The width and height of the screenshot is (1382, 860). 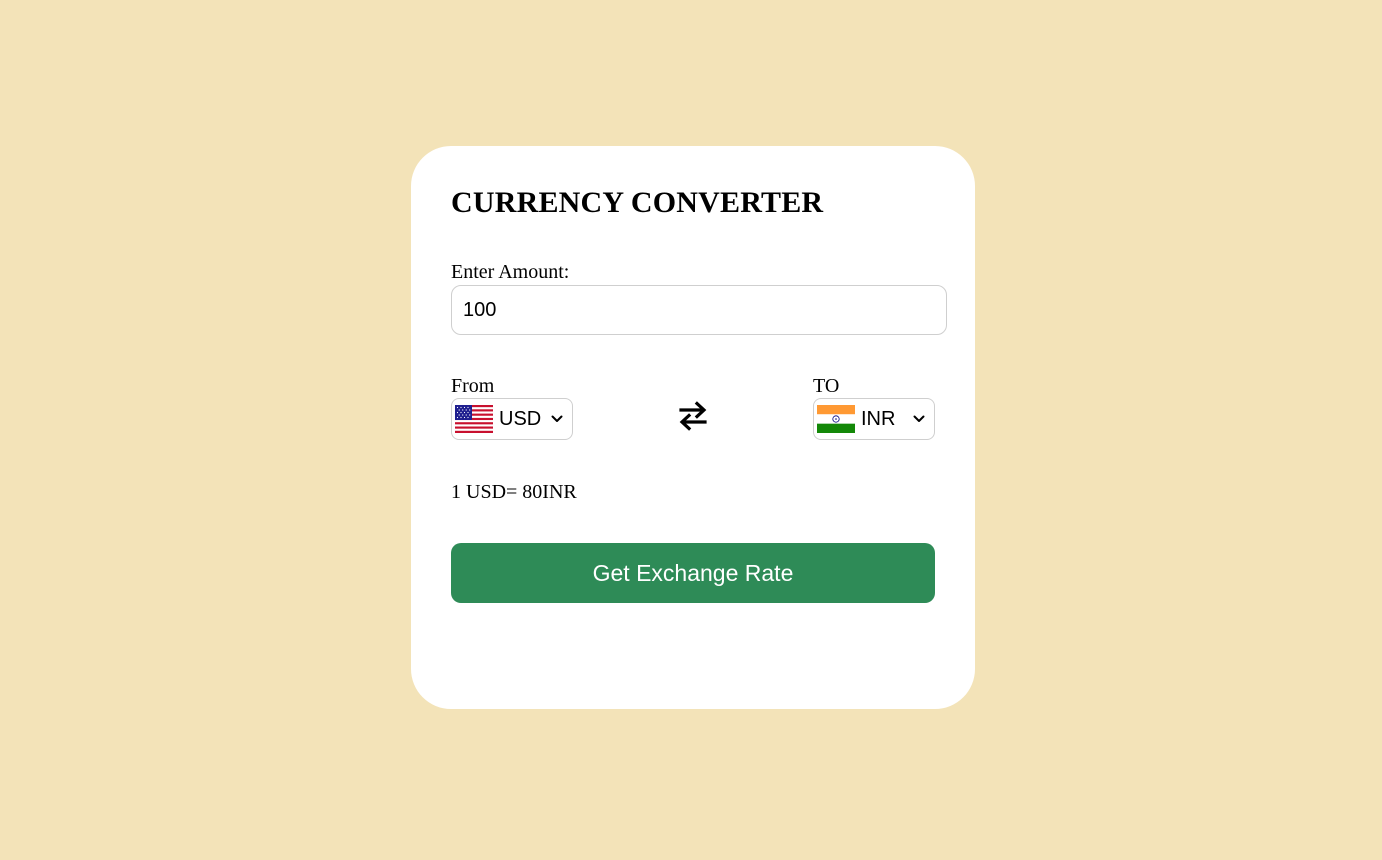 I want to click on us-flag-icon, so click(x=474, y=419).